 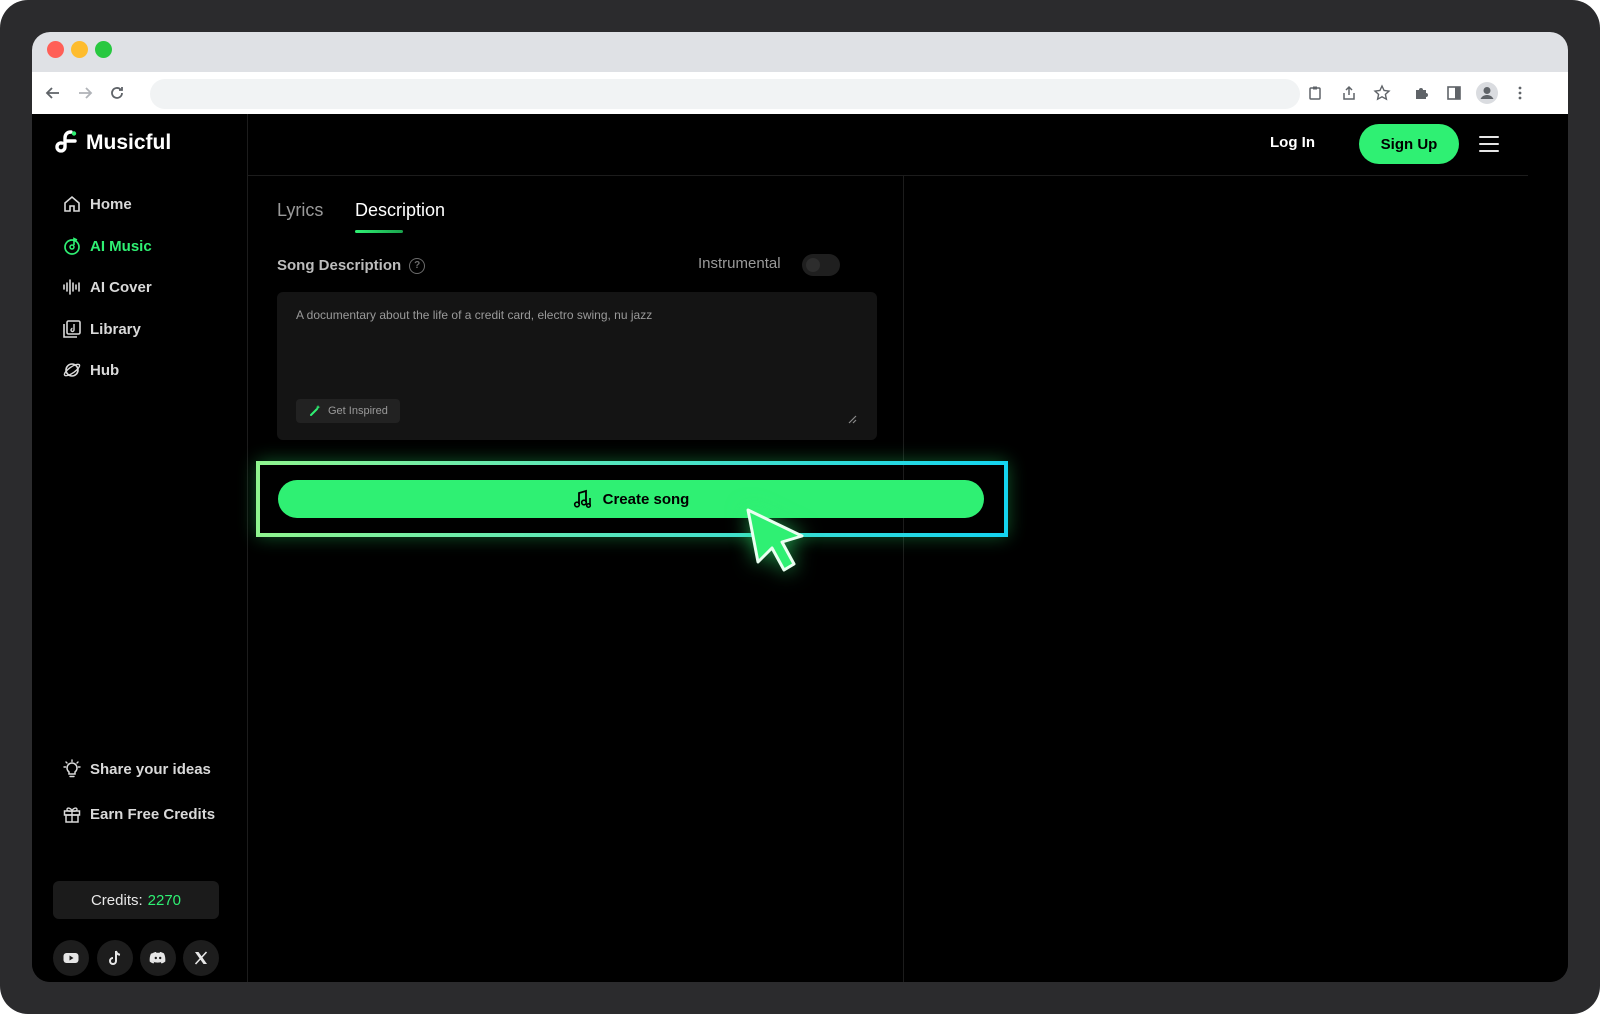 I want to click on earn-credits-link: Earn Free Credits, so click(x=138, y=814).